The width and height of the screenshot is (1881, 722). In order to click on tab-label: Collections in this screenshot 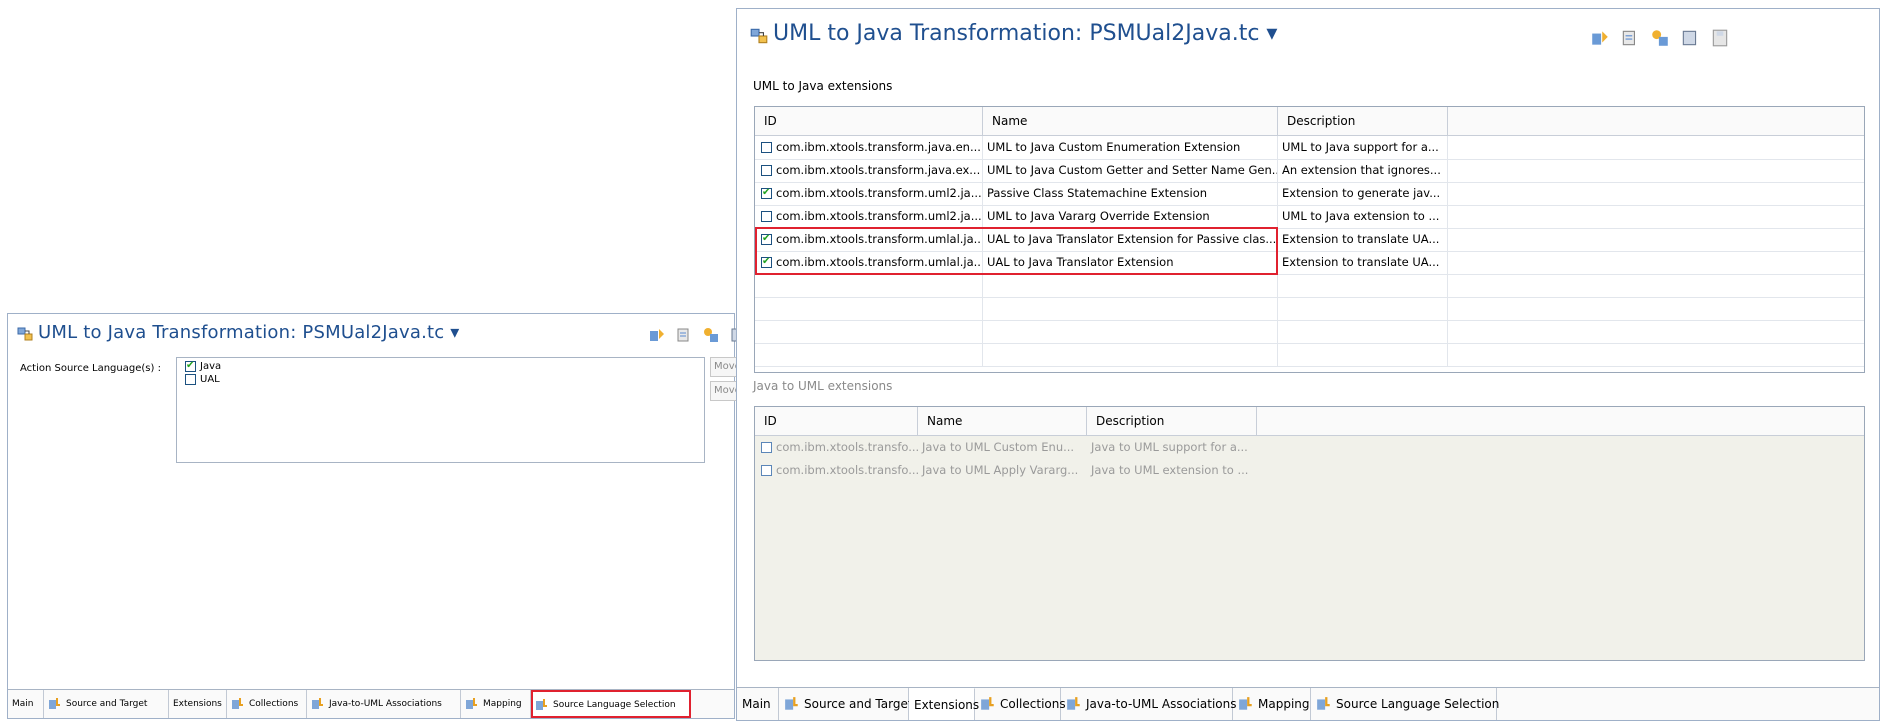, I will do `click(1033, 704)`.